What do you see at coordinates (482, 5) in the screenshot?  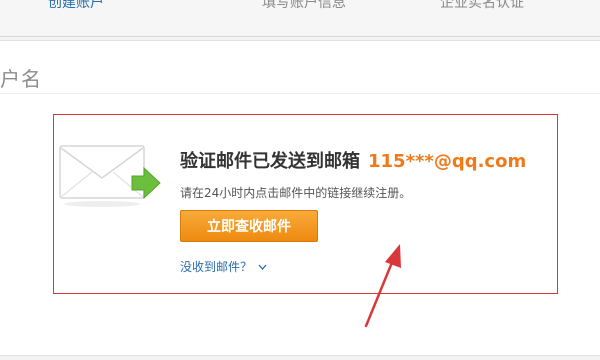 I see `step-enterprise-verification: 企业实名认证` at bounding box center [482, 5].